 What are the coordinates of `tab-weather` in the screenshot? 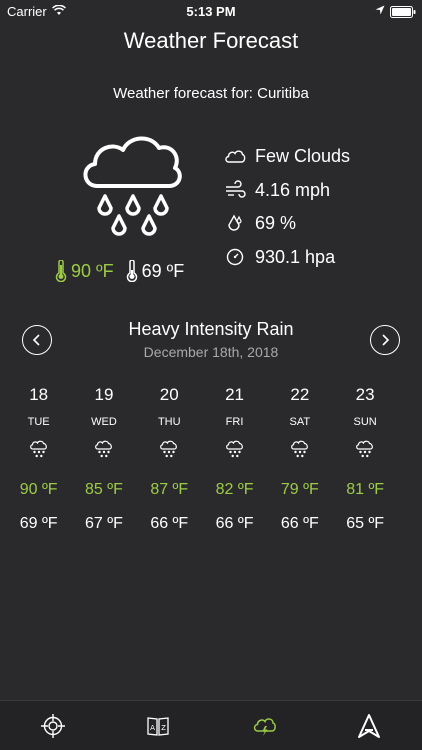 It's located at (264, 725).